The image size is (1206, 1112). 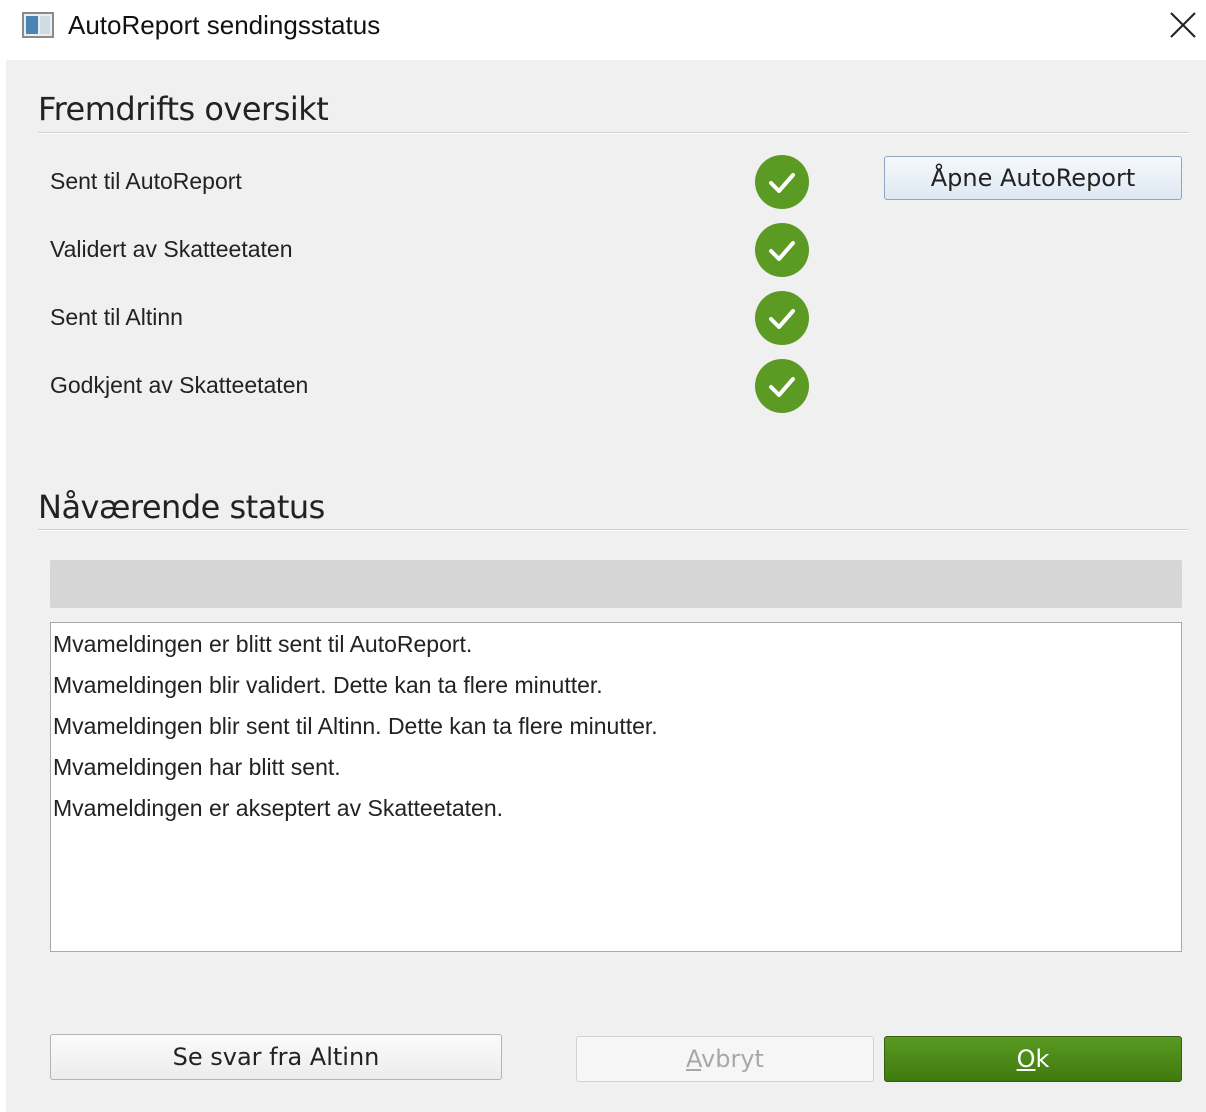 What do you see at coordinates (732, 1059) in the screenshot?
I see `cancel-label-rest: vbryt` at bounding box center [732, 1059].